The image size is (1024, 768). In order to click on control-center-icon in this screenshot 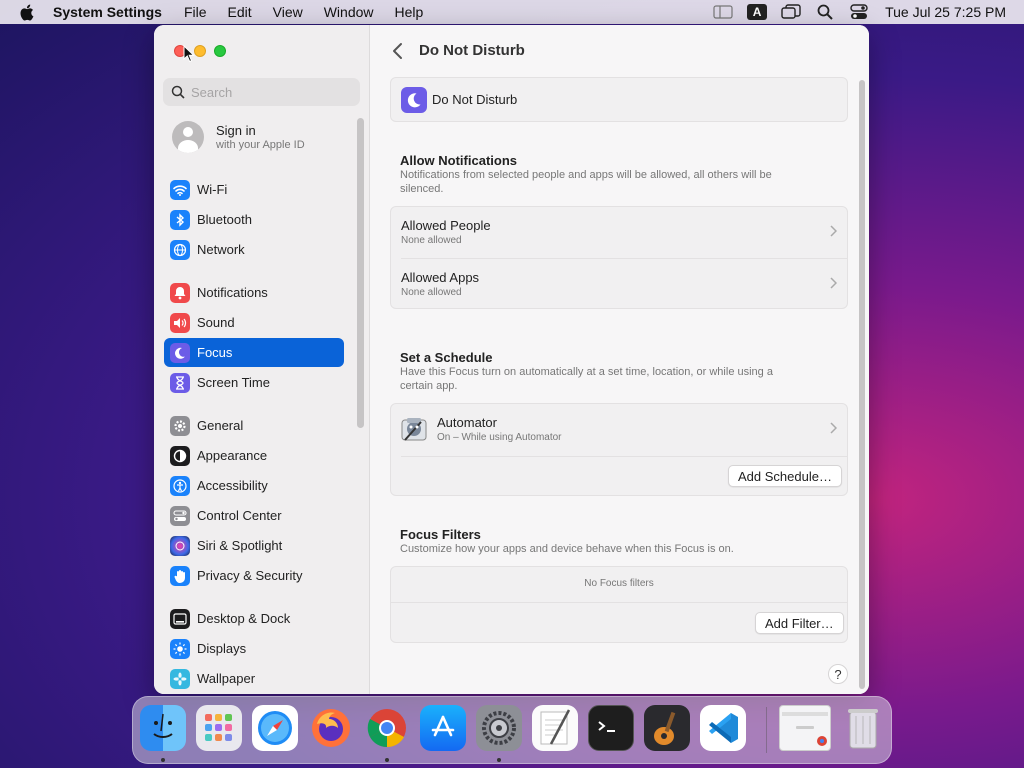, I will do `click(180, 515)`.